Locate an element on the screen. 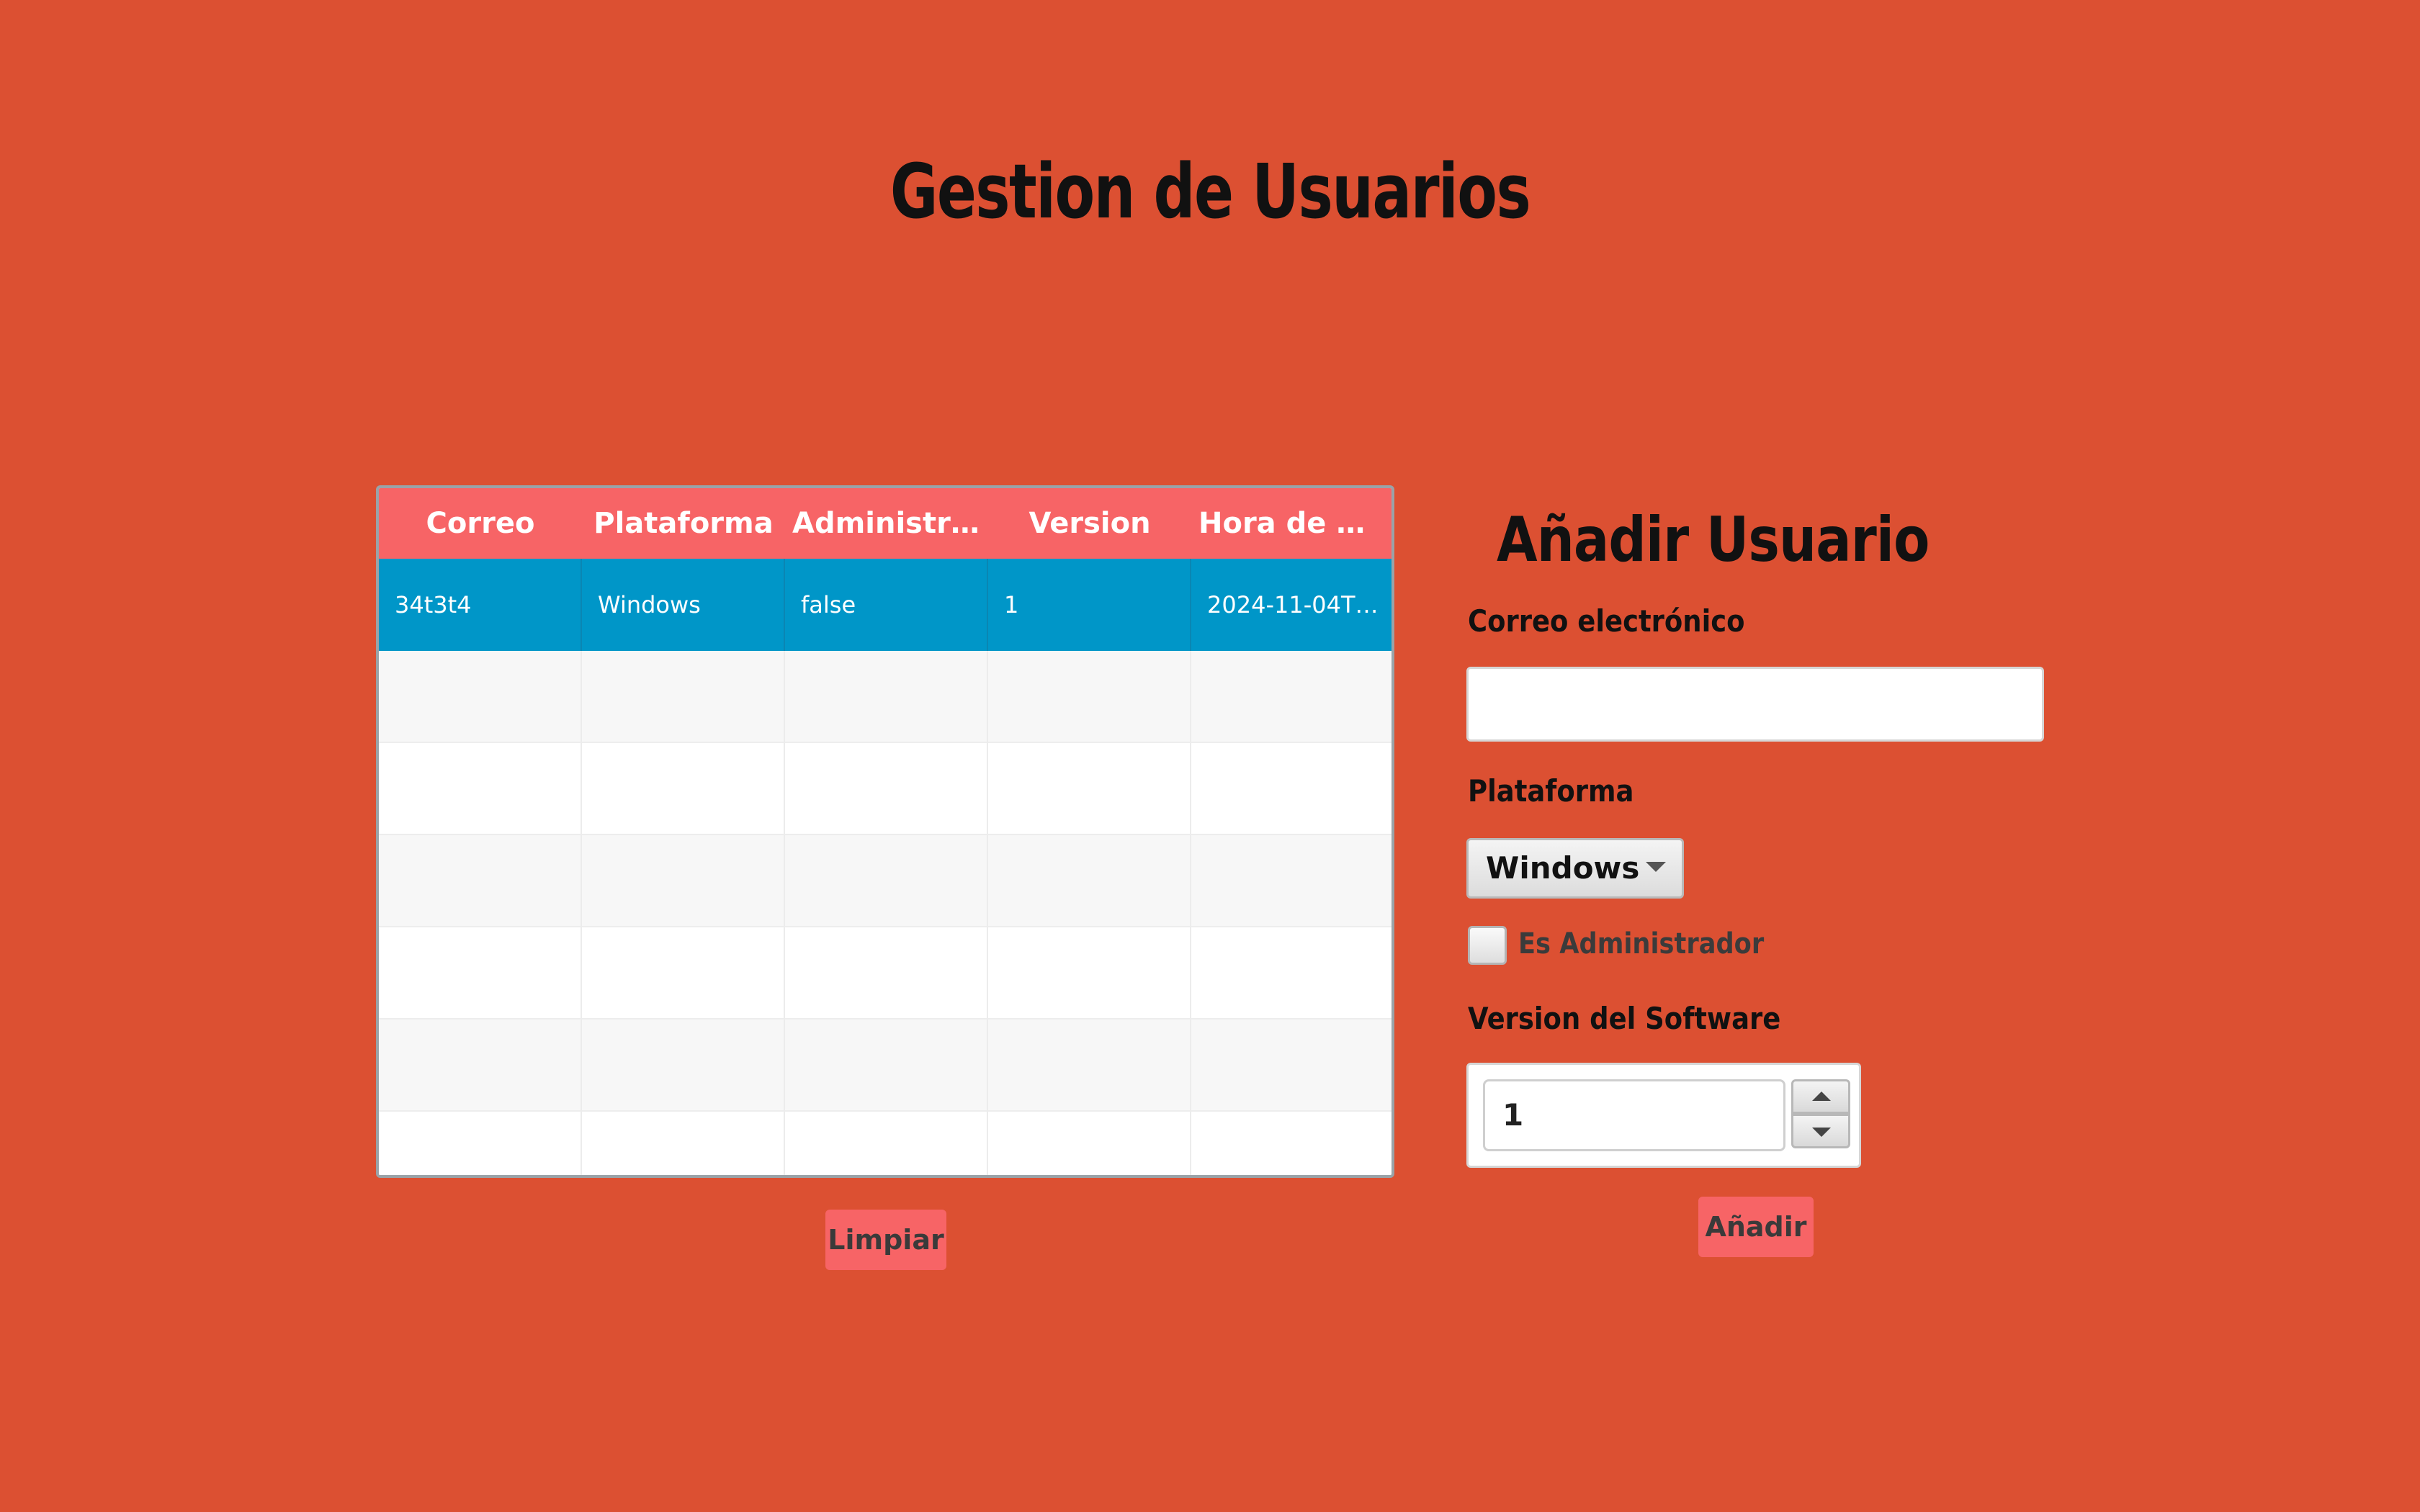 Image resolution: width=2420 pixels, height=1512 pixels. version-spinner: 1 is located at coordinates (1664, 1115).